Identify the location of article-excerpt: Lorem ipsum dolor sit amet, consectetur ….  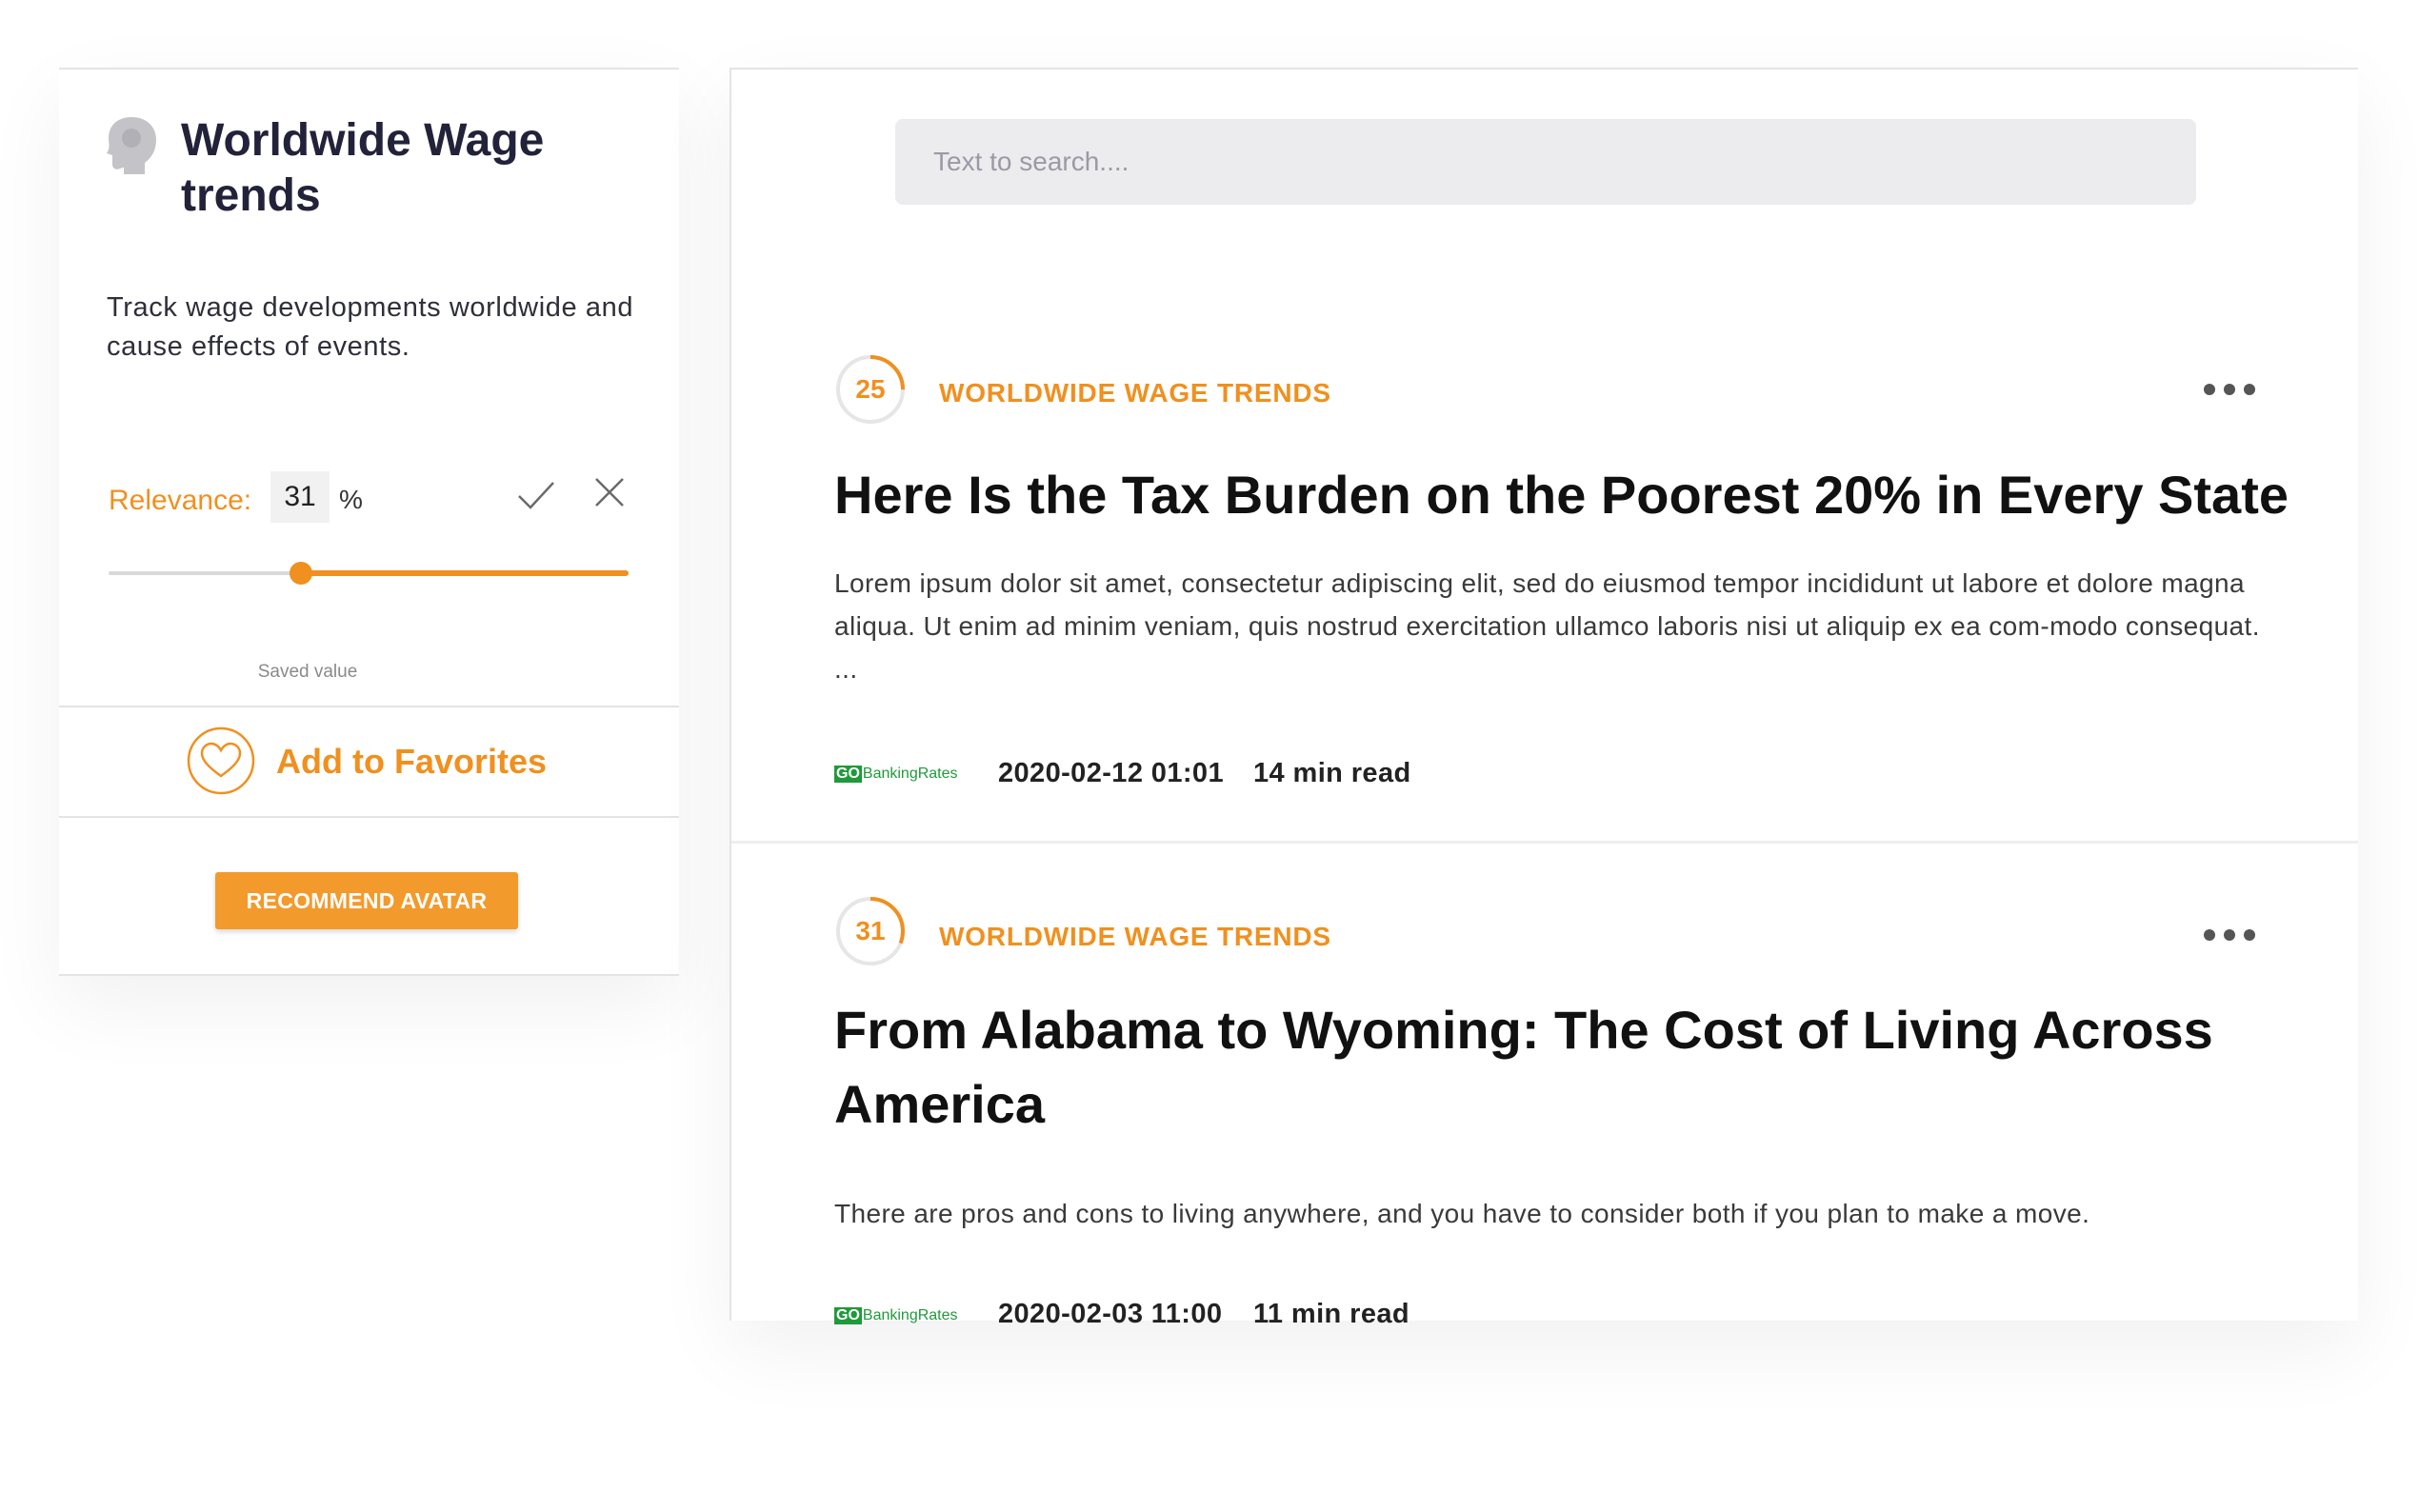
(1547, 626).